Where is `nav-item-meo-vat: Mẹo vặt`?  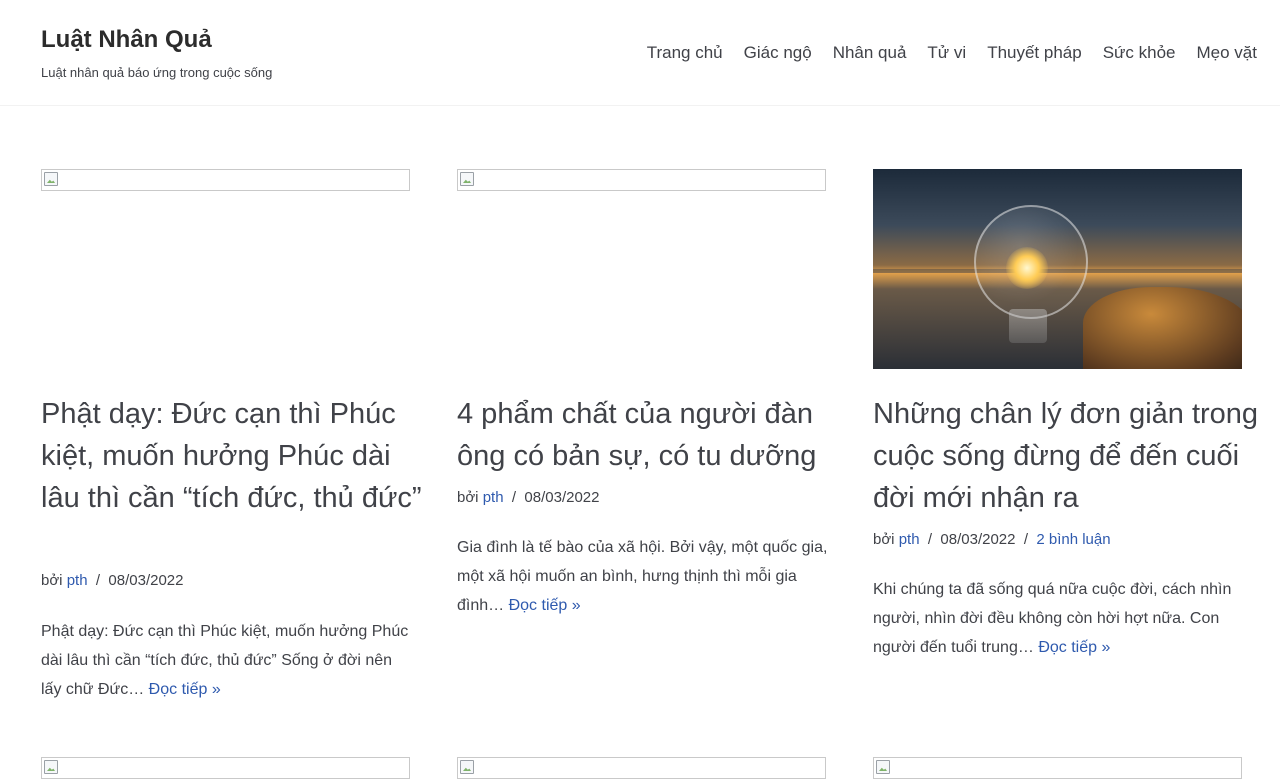 nav-item-meo-vat: Mẹo vặt is located at coordinates (1227, 53).